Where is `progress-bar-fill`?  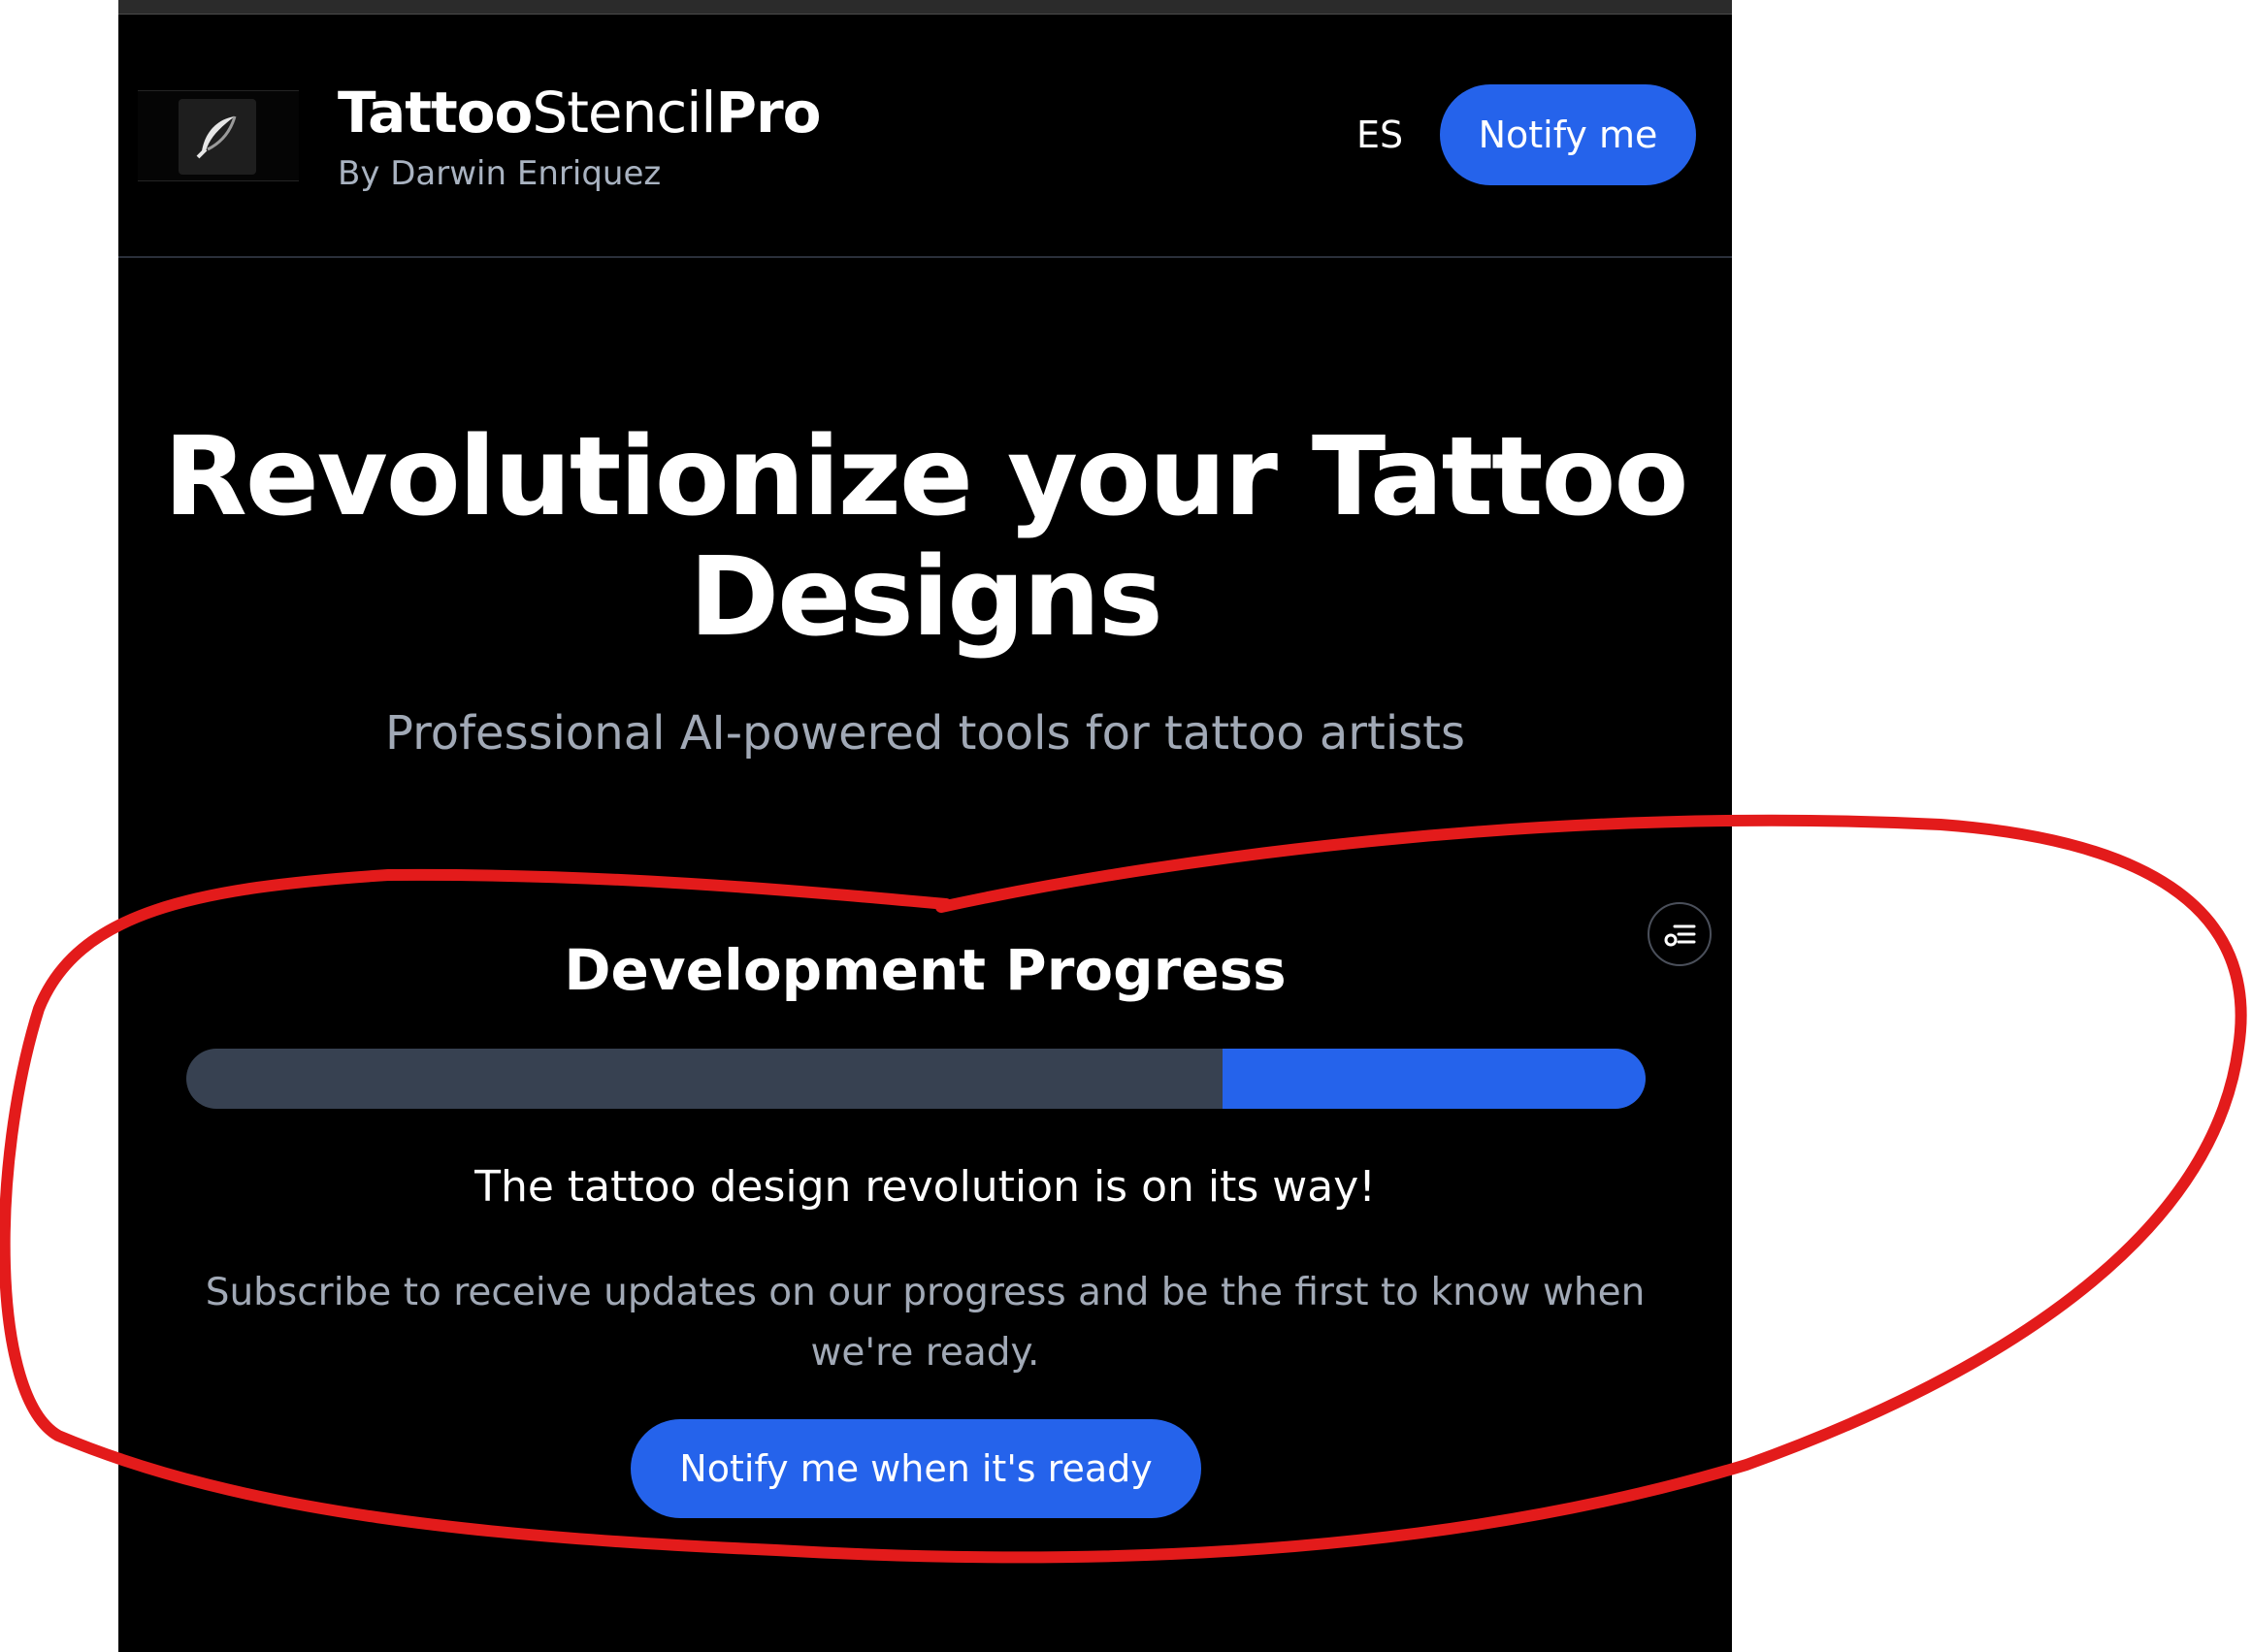
progress-bar-fill is located at coordinates (1434, 1079).